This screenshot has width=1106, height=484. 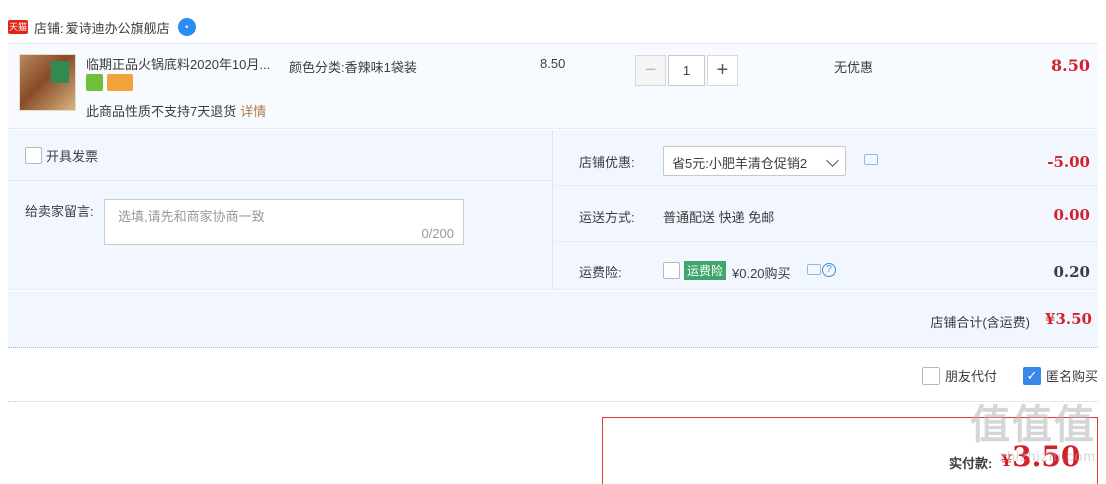 What do you see at coordinates (1047, 456) in the screenshot?
I see `watermark-url: zhizhizhi.com` at bounding box center [1047, 456].